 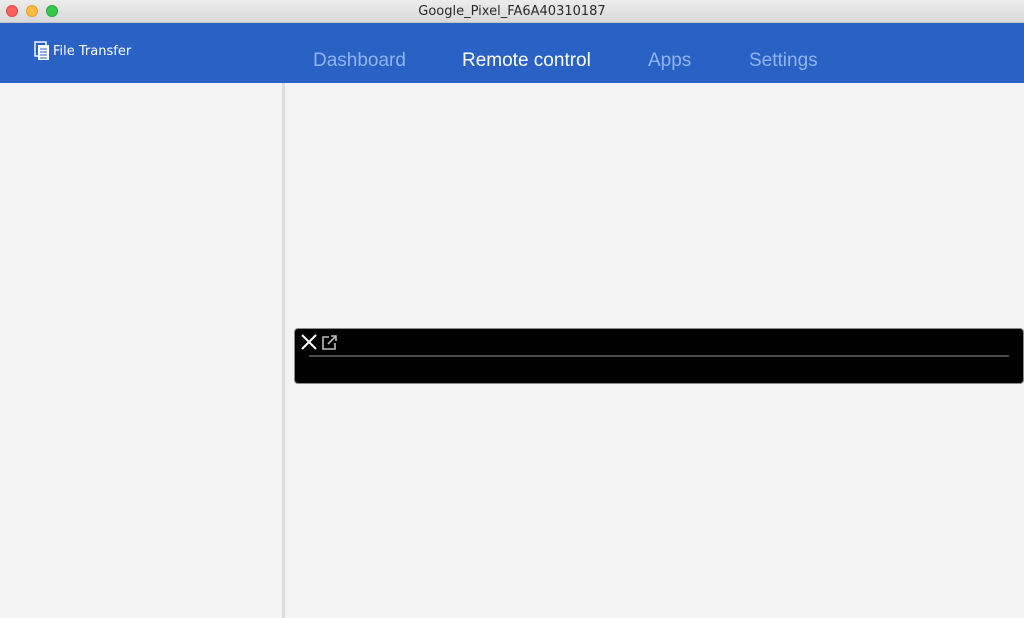 What do you see at coordinates (309, 342) in the screenshot?
I see `close-icon` at bounding box center [309, 342].